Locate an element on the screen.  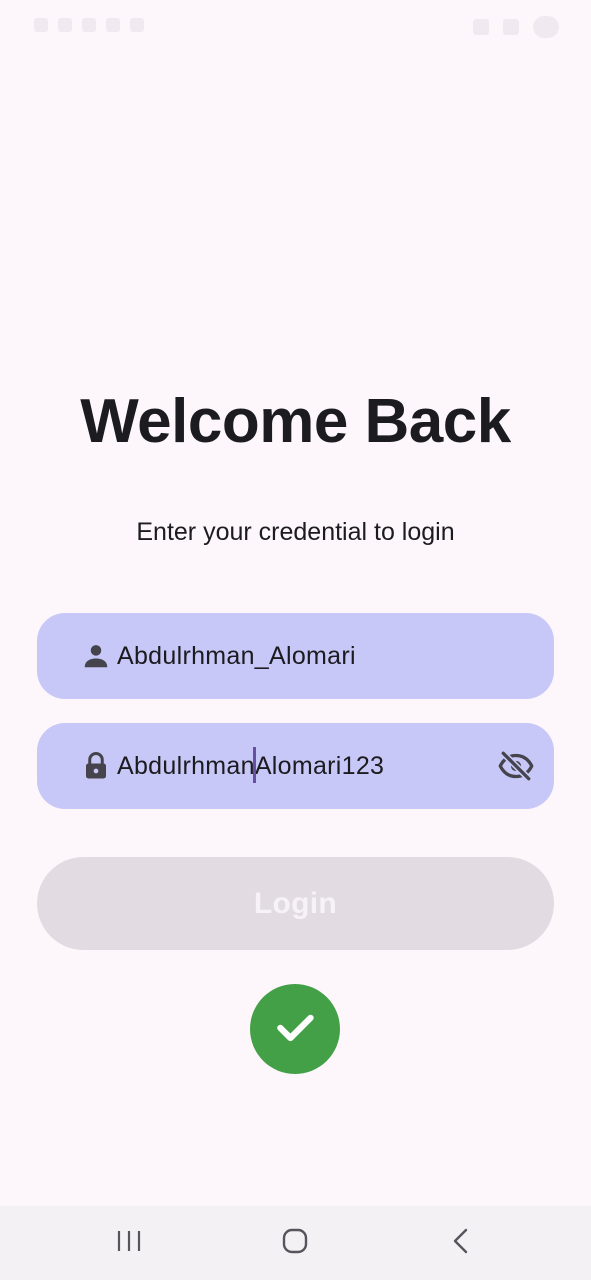
status-notifications is located at coordinates (89, 25).